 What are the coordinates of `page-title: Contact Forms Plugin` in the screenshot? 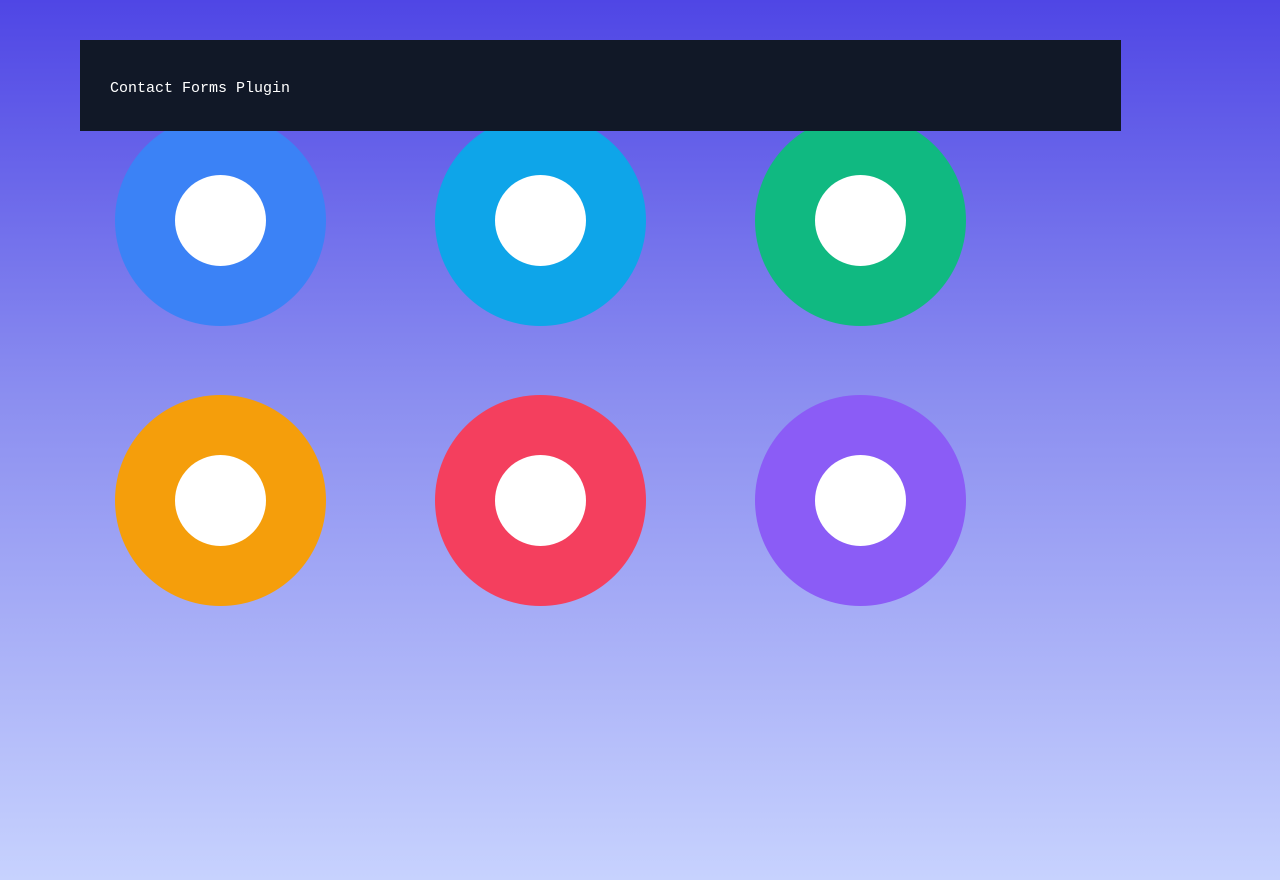 It's located at (200, 88).